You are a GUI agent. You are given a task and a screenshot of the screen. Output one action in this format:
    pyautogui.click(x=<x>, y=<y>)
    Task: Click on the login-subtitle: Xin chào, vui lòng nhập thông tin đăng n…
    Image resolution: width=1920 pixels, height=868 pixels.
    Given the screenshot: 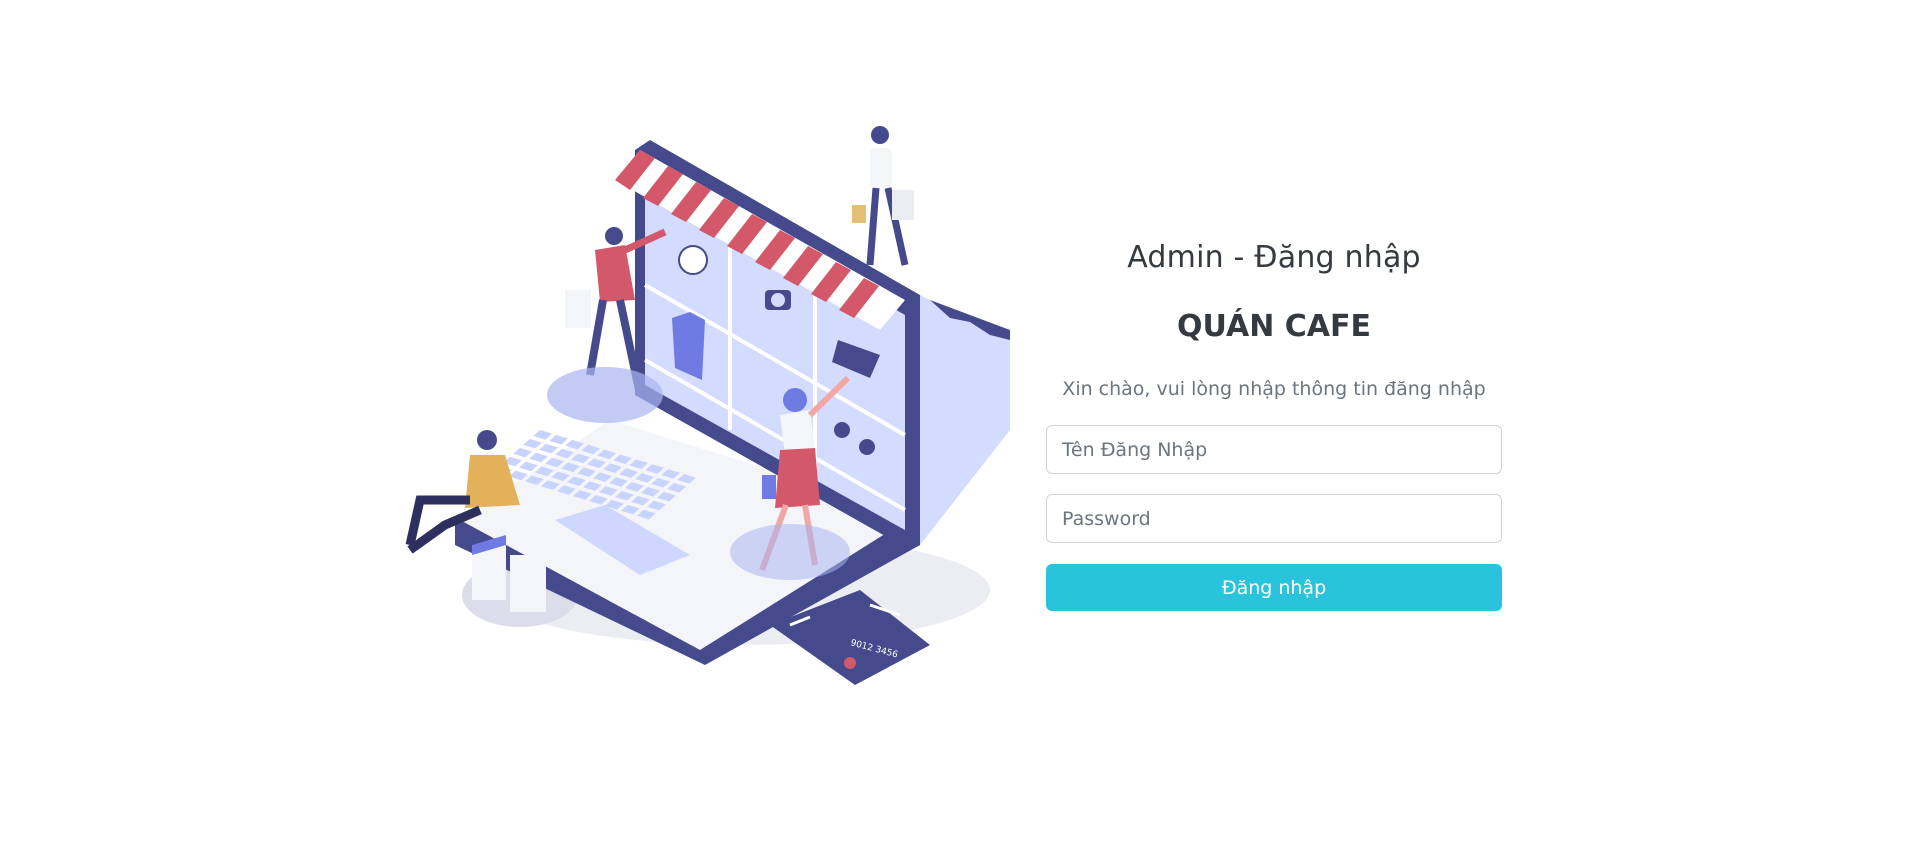 What is the action you would take?
    pyautogui.click(x=1274, y=389)
    